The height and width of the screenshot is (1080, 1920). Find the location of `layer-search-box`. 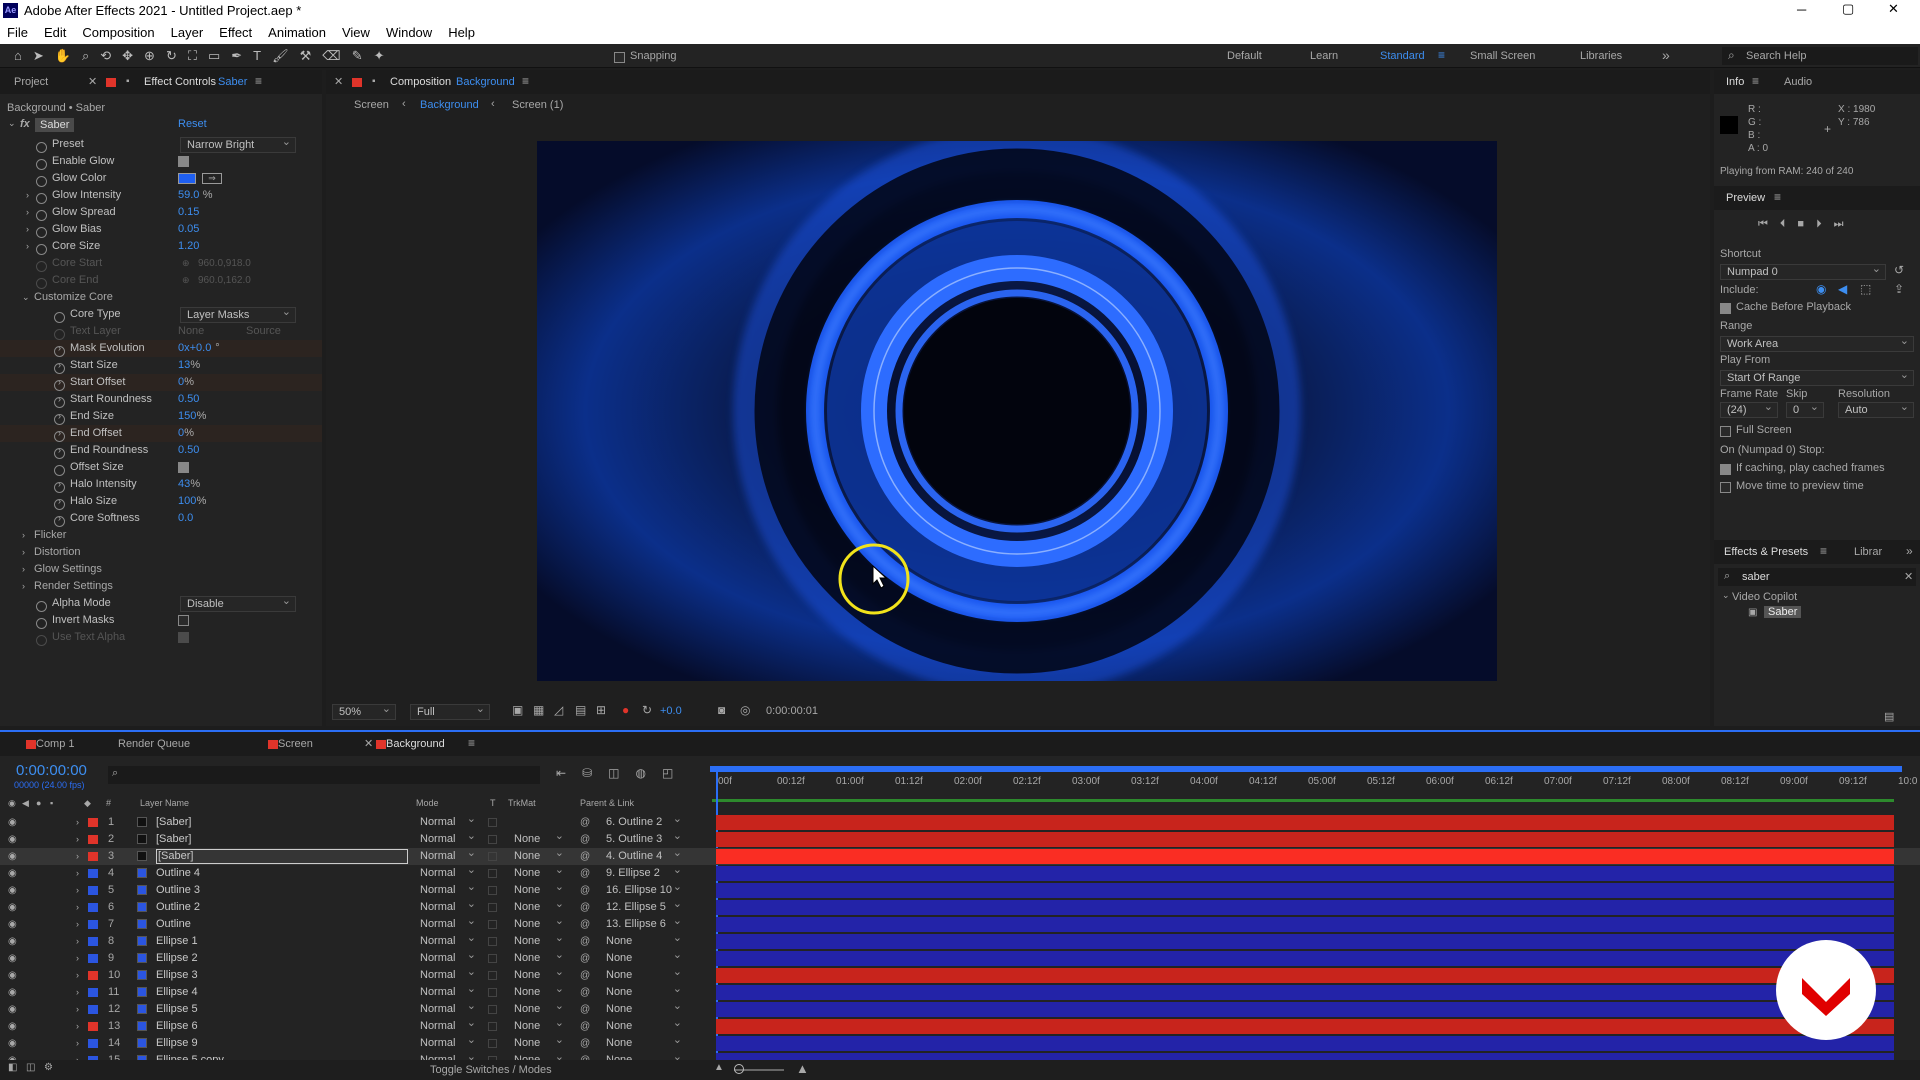

layer-search-box is located at coordinates (324, 775).